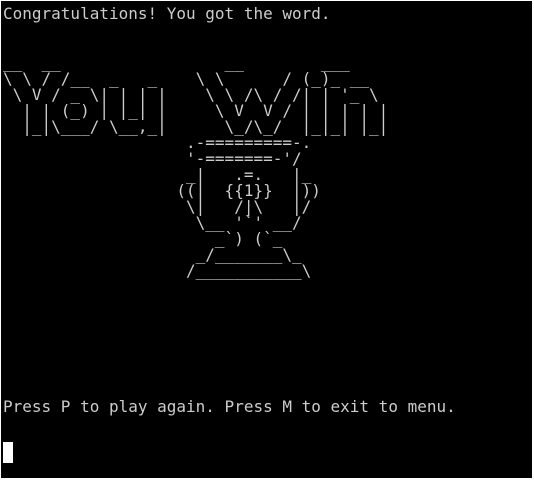  I want to click on congratulations-message: Congratulations! You got the word., so click(167, 13).